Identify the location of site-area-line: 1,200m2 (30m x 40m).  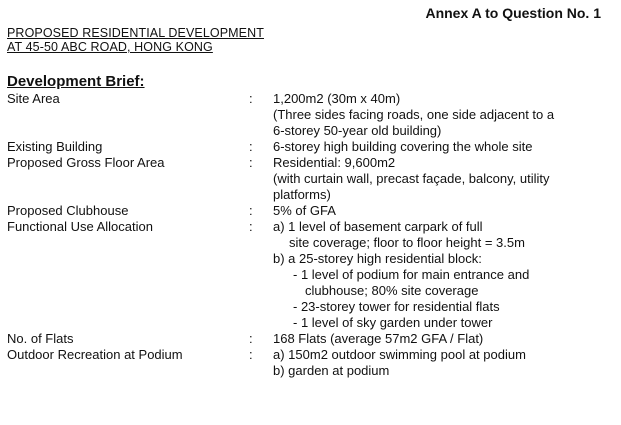
(337, 98).